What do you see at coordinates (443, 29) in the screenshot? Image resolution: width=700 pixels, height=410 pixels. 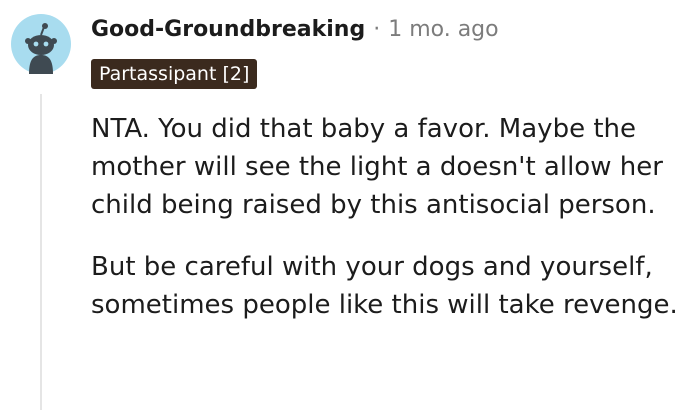 I see `comment-timestamp: 1 mo. ago` at bounding box center [443, 29].